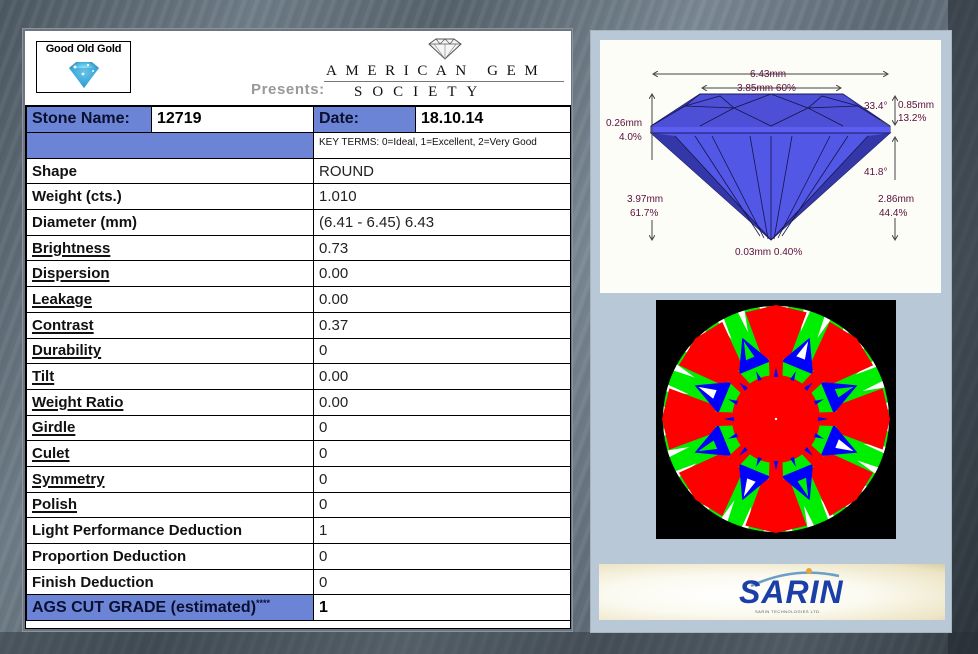  What do you see at coordinates (68, 479) in the screenshot?
I see `row-label-text: Symmetry` at bounding box center [68, 479].